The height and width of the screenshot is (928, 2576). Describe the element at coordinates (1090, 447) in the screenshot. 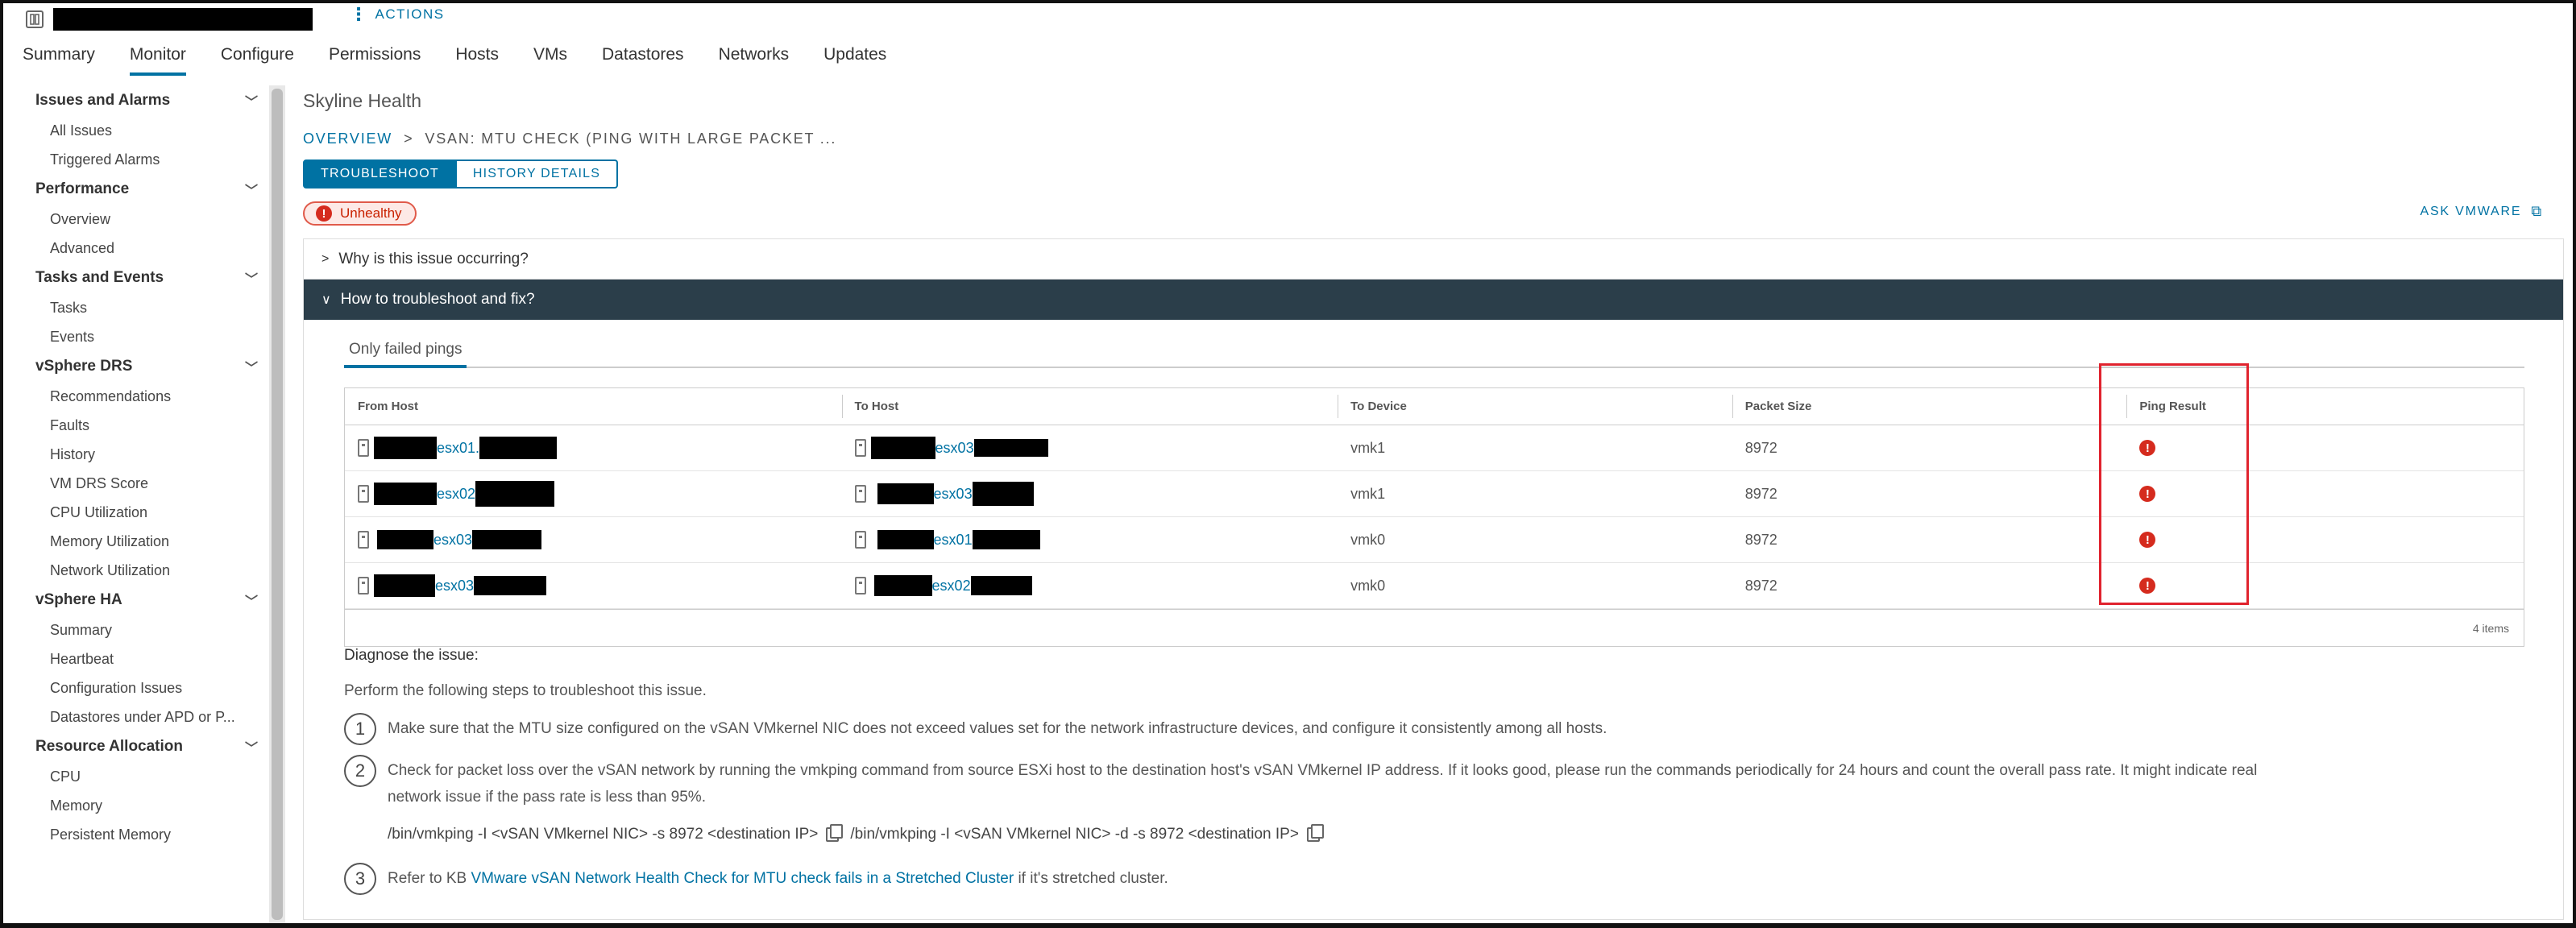

I see `to-host-cell: esx03` at that location.